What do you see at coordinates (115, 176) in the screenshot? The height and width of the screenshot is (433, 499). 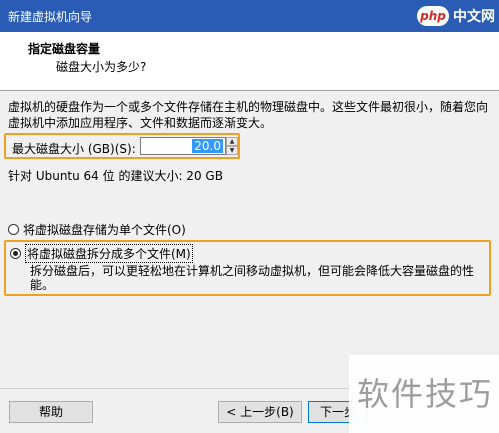 I see `recommended-size: 针对 Ubuntu 64 位 的建议大小: 20 GB` at bounding box center [115, 176].